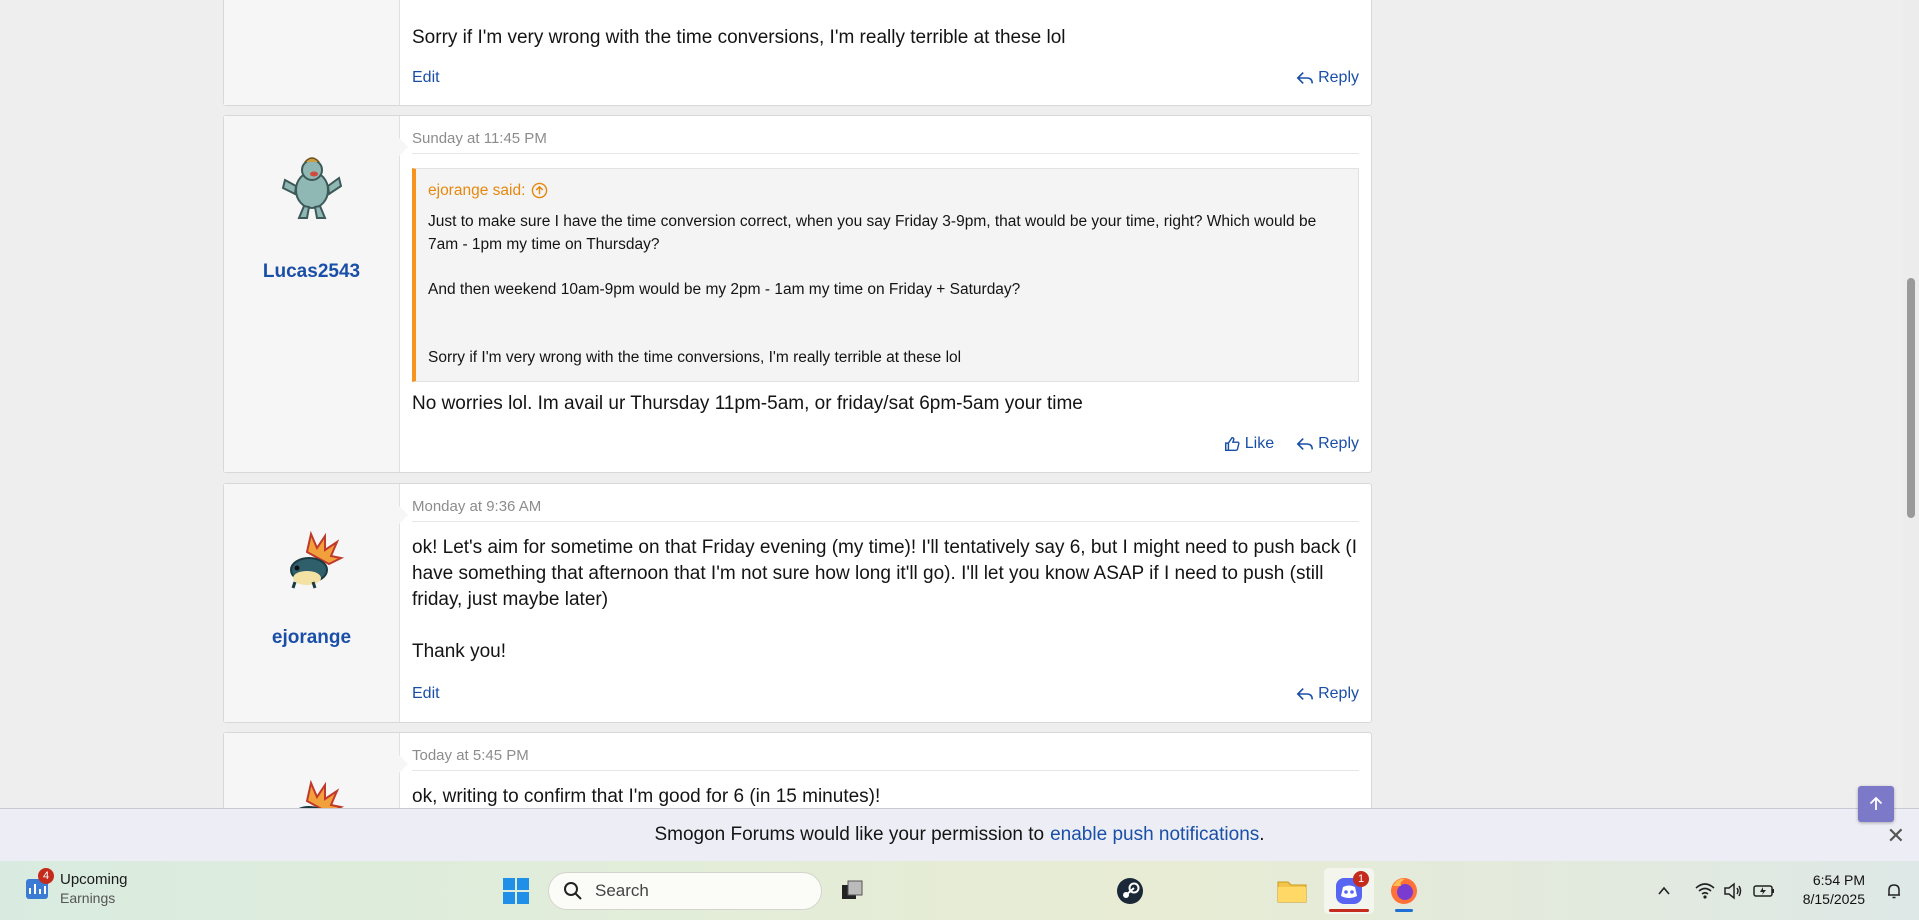  Describe the element at coordinates (1896, 836) in the screenshot. I see `close-banner-button: ✕` at that location.